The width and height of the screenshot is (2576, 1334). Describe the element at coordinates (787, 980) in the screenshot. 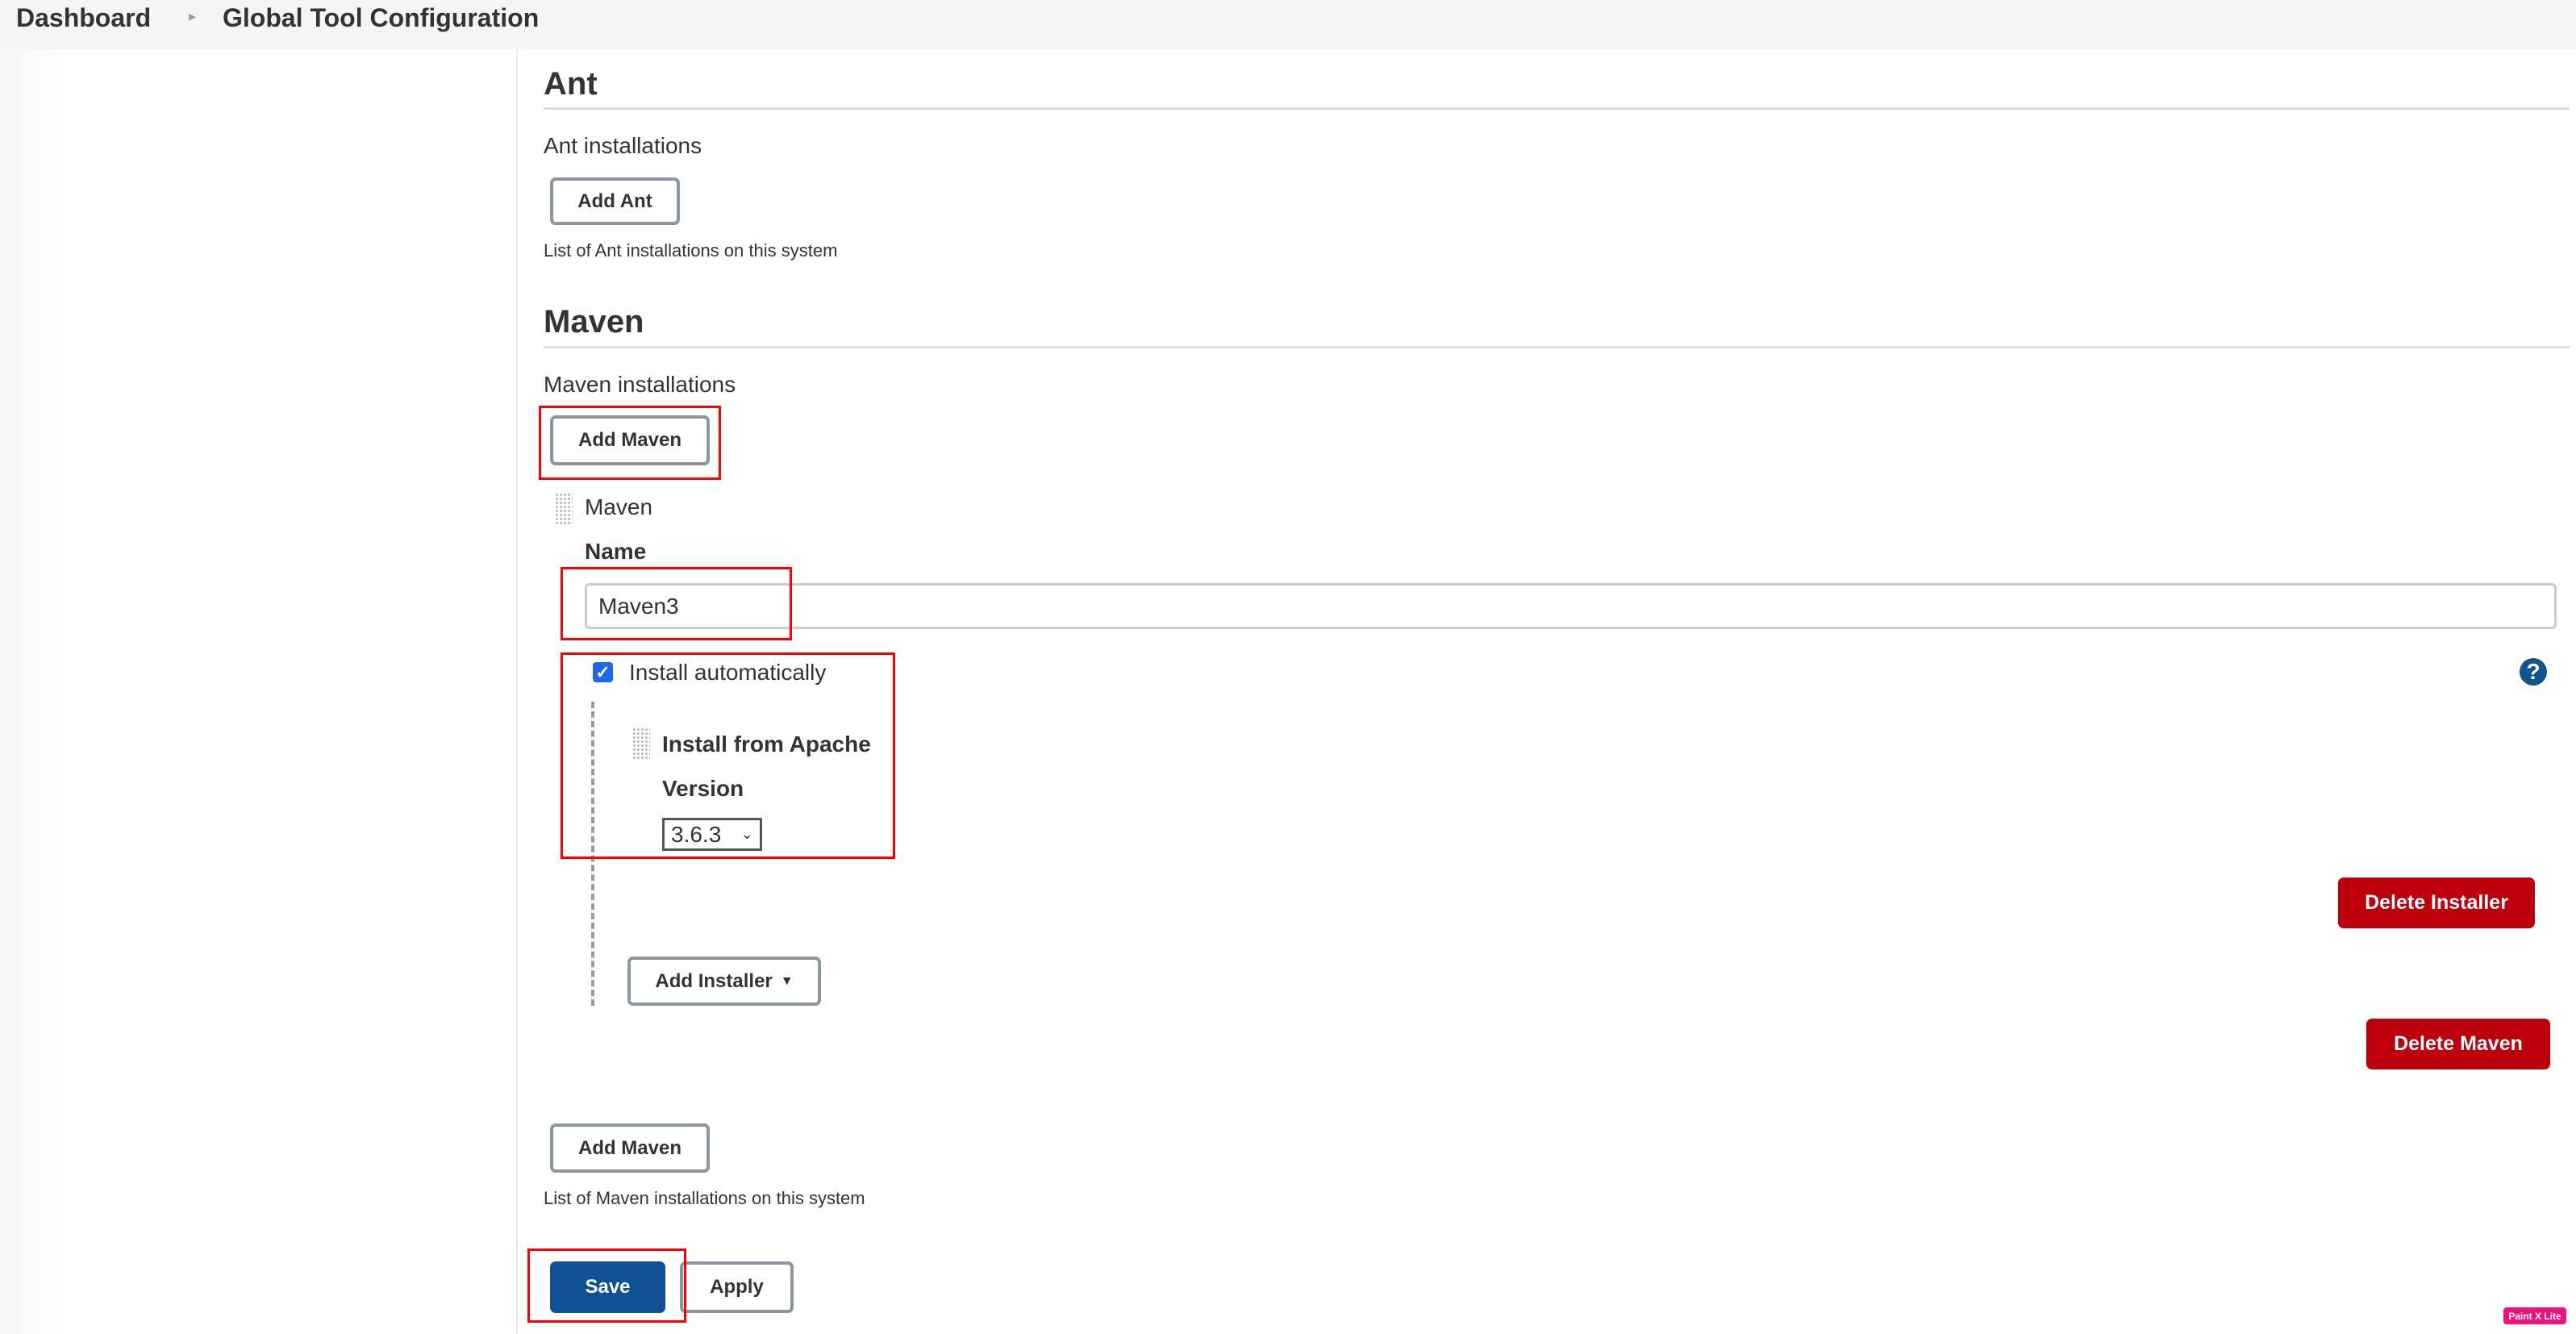

I see `caret-down-icon: ▼` at that location.